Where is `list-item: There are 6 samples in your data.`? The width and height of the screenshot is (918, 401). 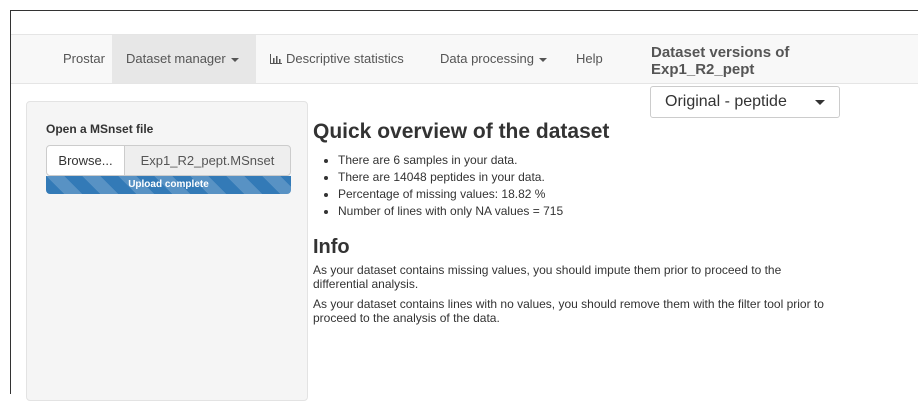
list-item: There are 6 samples in your data. is located at coordinates (620, 160).